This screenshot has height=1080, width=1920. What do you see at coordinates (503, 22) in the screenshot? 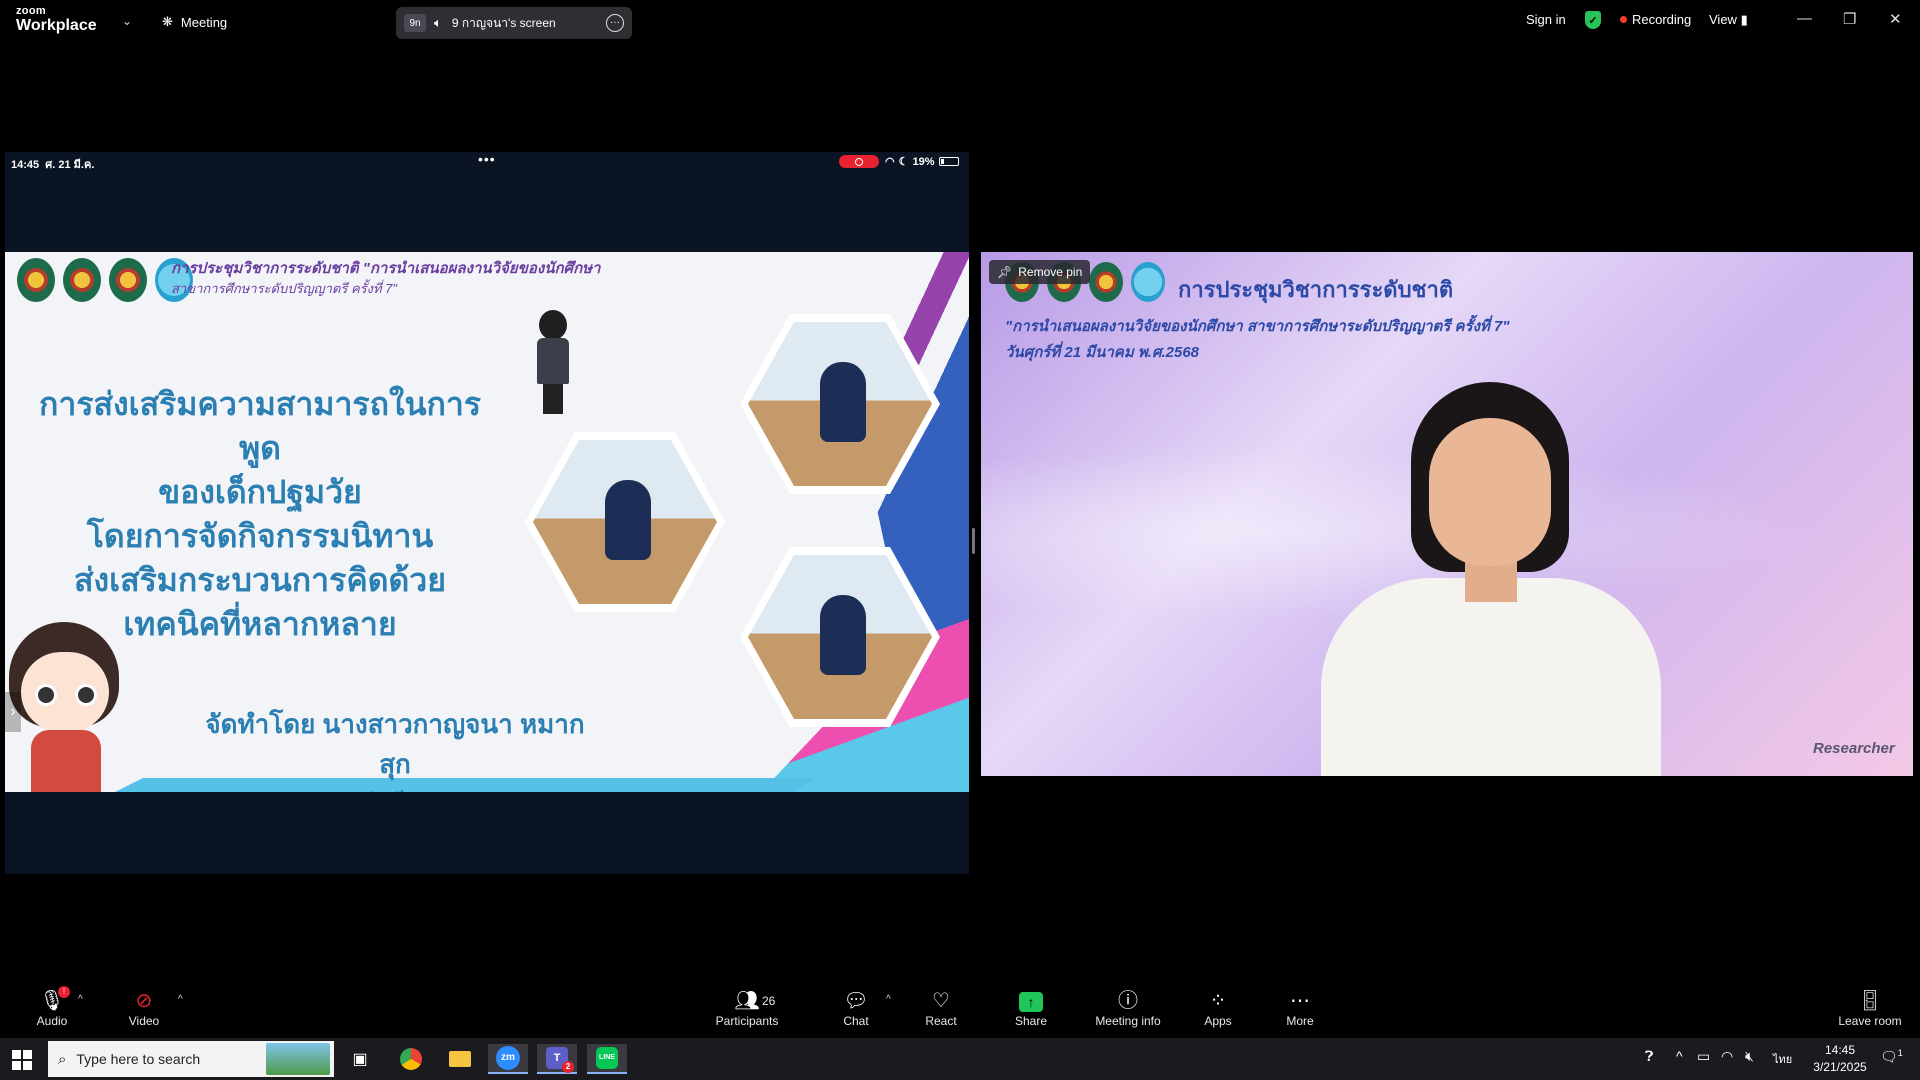
I see `sharer-name: 9 กาญจนา's screen` at bounding box center [503, 22].